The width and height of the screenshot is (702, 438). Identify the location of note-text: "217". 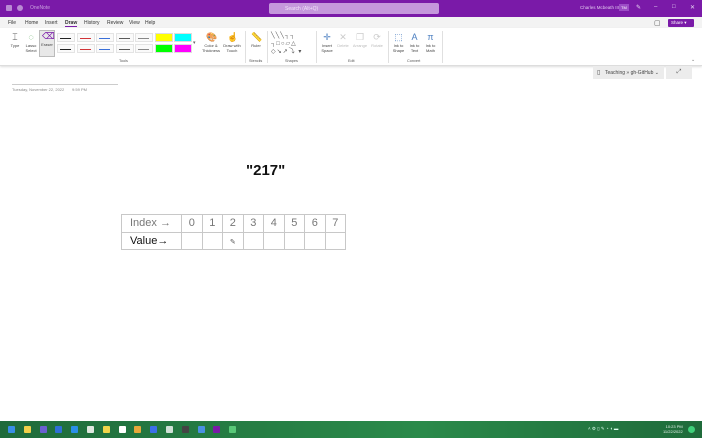
(265, 170).